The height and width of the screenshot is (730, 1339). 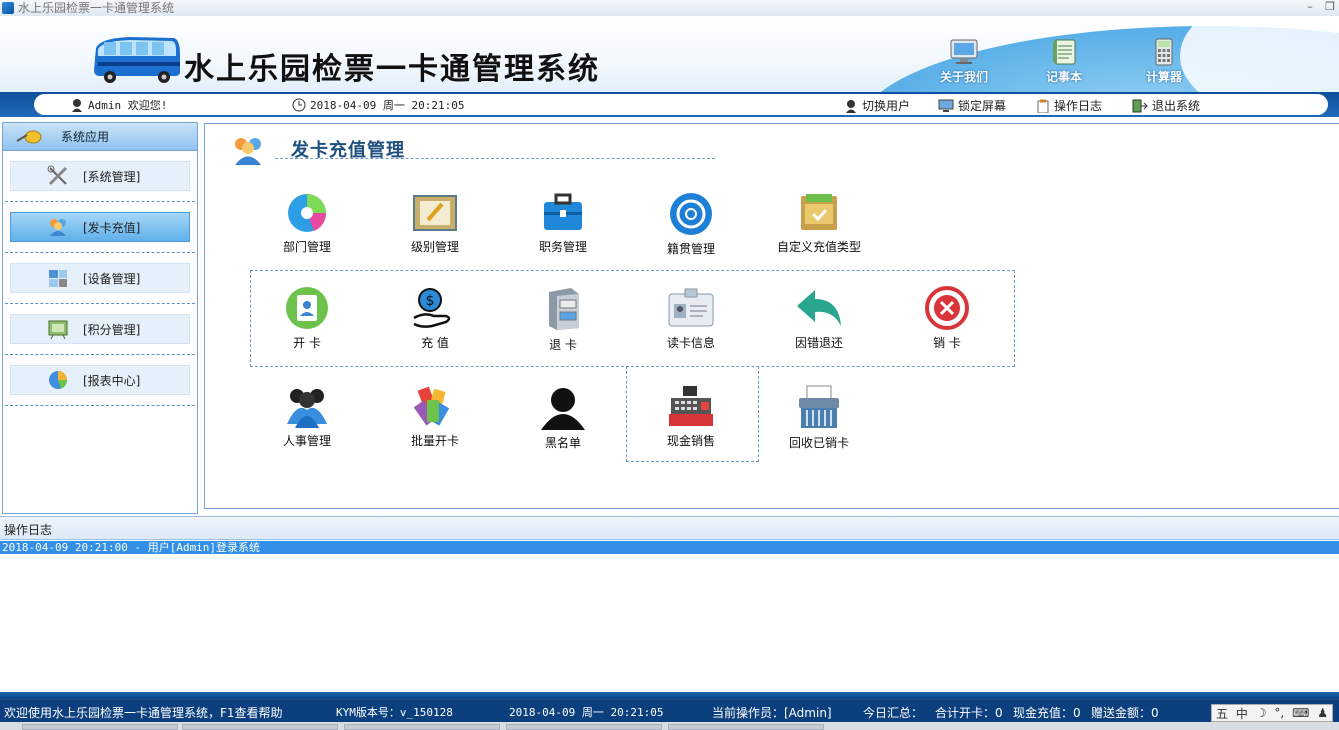 I want to click on ime-toolbar: 五 中 ☽ °, ⌨ ♟, so click(x=1272, y=713).